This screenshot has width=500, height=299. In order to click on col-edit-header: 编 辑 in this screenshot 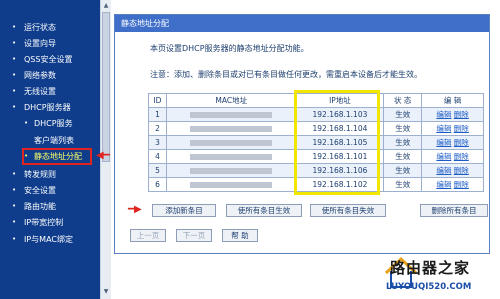, I will do `click(452, 100)`.